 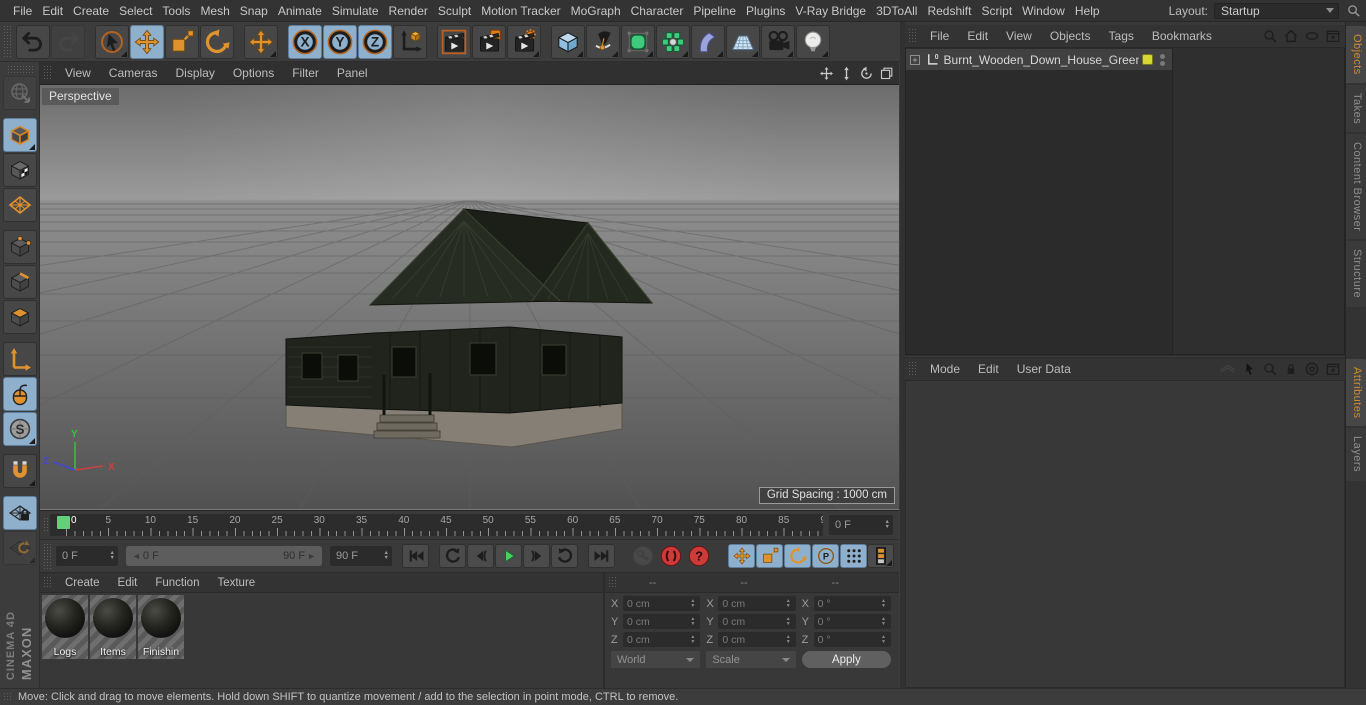 I want to click on menu-simulate: Simulate, so click(x=355, y=11).